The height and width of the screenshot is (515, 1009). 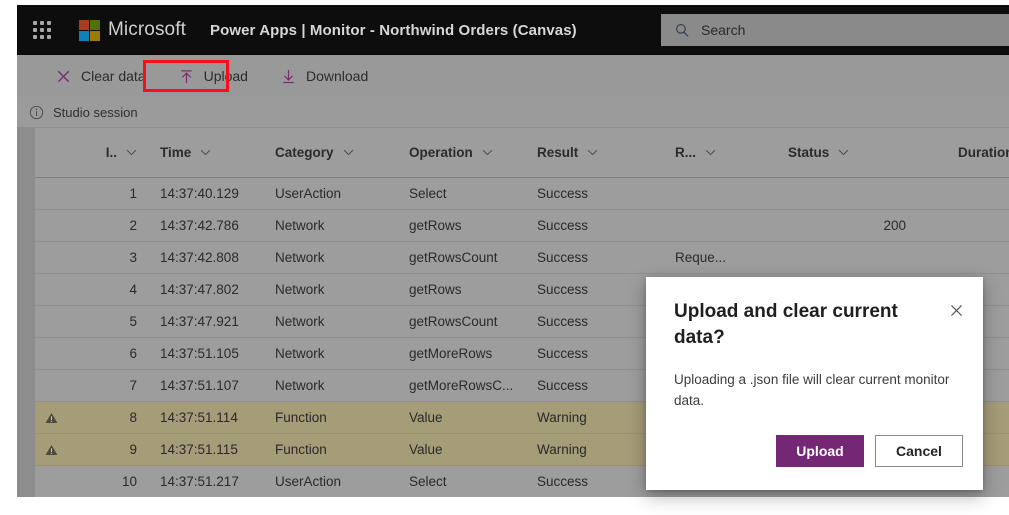 What do you see at coordinates (89, 30) in the screenshot?
I see `microsoft-squares-icon` at bounding box center [89, 30].